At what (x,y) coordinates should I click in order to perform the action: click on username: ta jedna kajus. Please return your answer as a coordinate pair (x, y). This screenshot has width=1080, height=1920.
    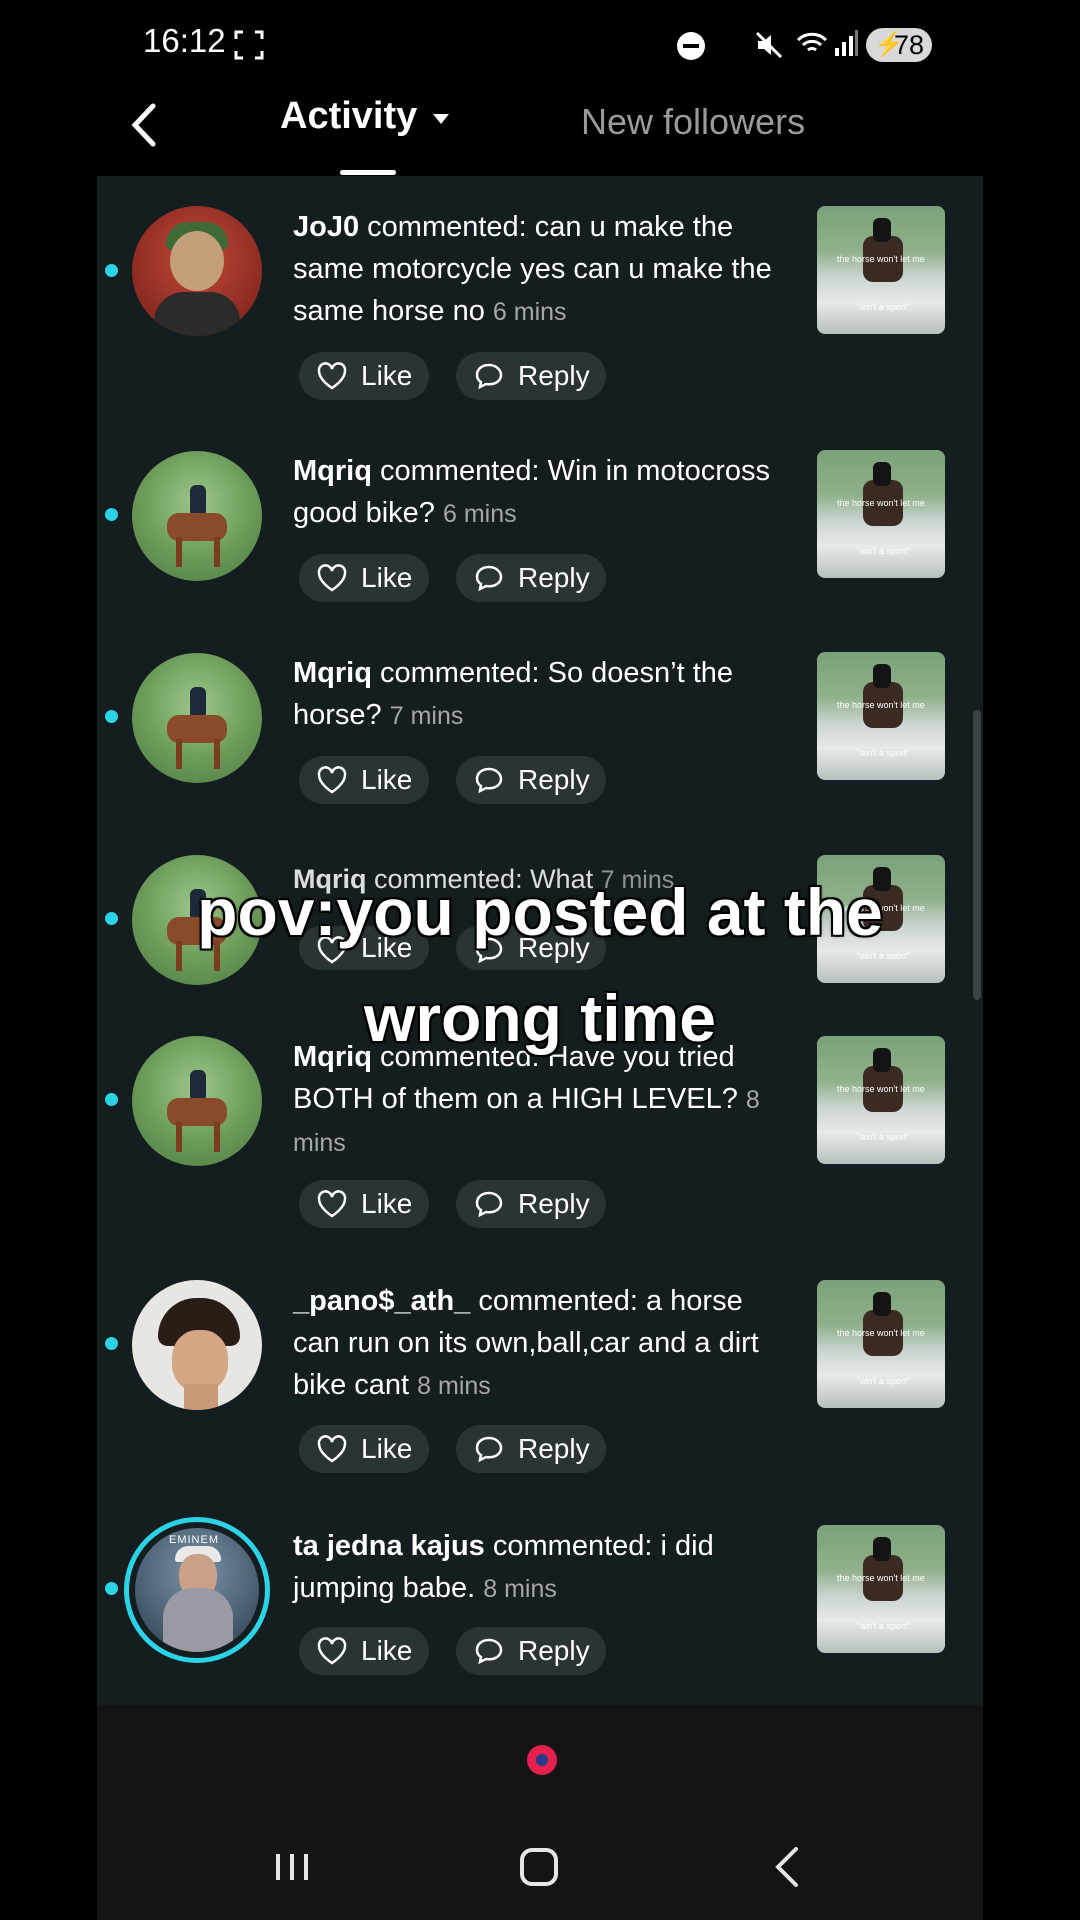
    Looking at the image, I should click on (389, 1546).